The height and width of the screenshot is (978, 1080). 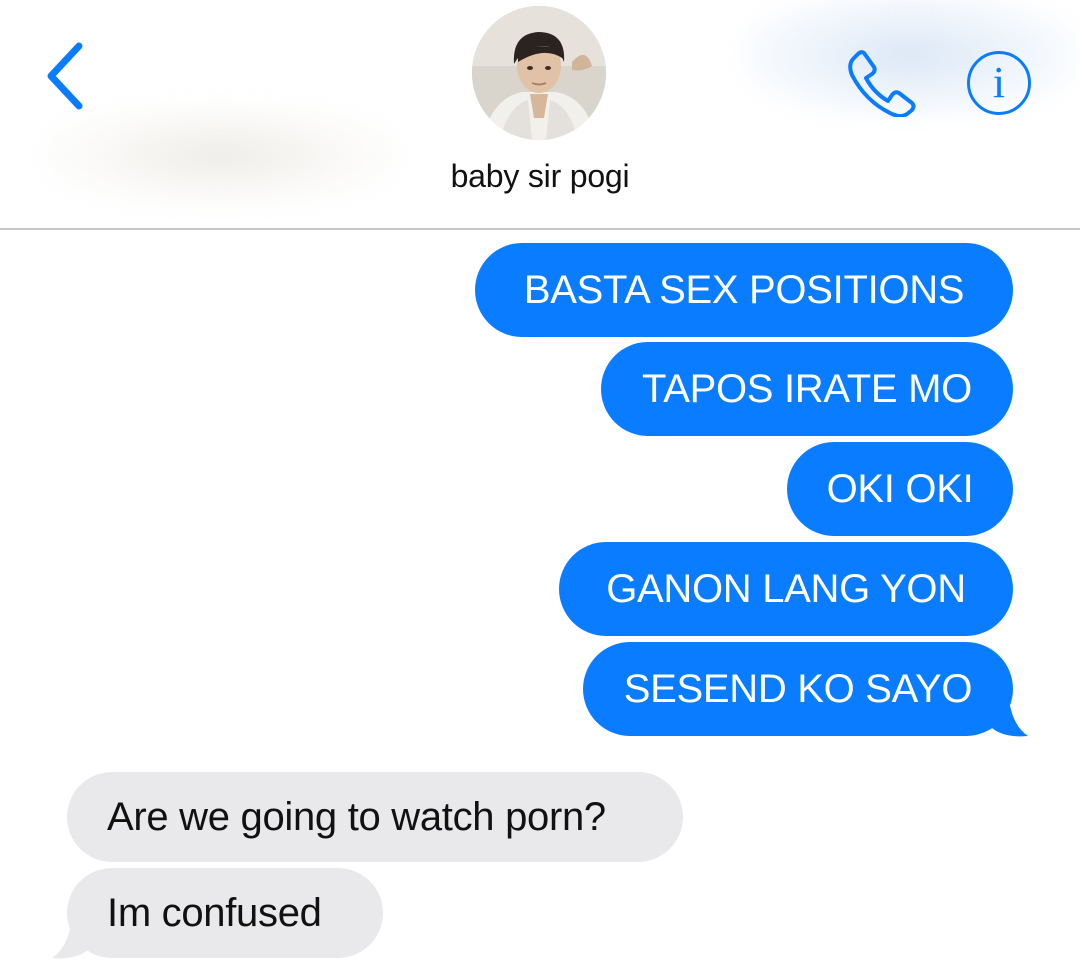 I want to click on message-text: Im confused, so click(x=214, y=913).